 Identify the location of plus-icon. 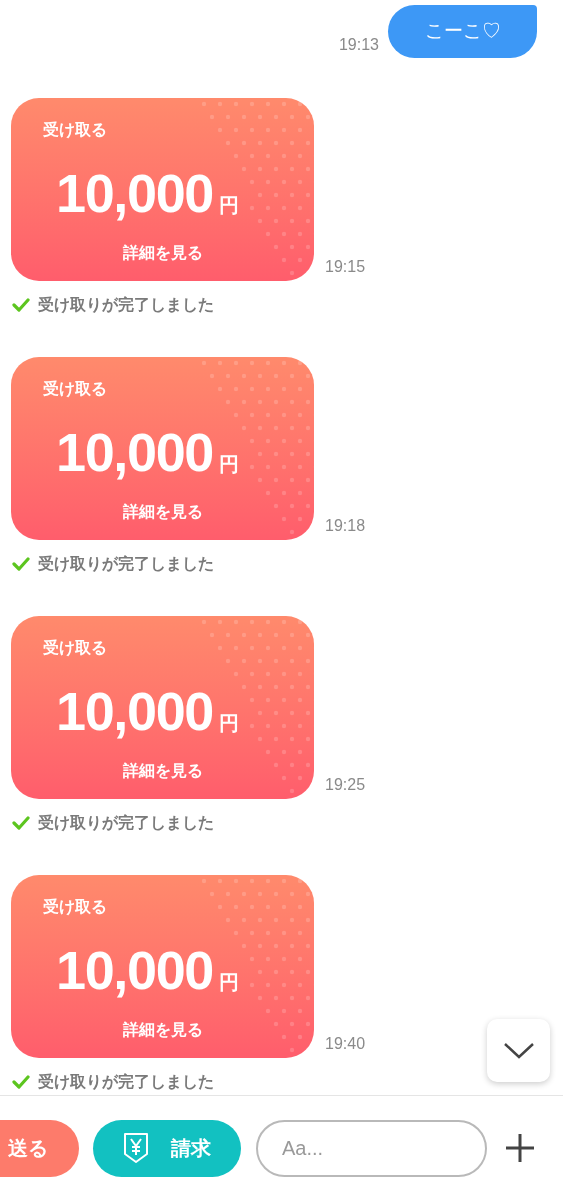
(520, 1148).